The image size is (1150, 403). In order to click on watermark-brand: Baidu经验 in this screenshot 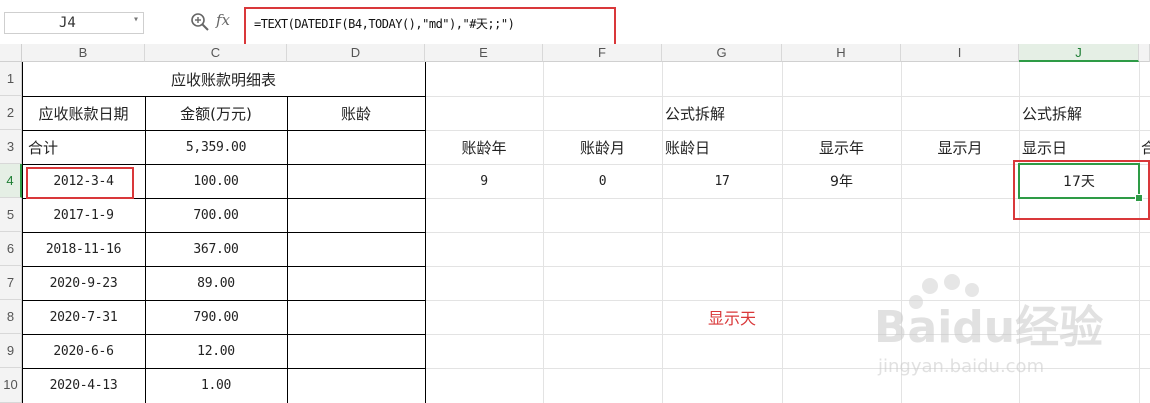, I will do `click(988, 327)`.